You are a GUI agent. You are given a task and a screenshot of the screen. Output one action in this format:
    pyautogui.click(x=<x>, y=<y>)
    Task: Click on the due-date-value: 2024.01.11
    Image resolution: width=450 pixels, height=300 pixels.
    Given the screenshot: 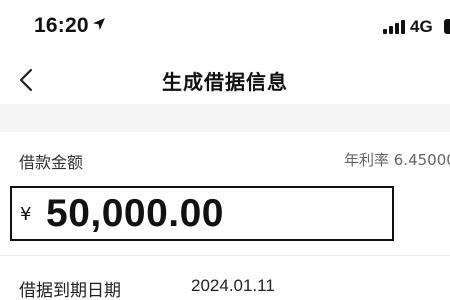 What is the action you would take?
    pyautogui.click(x=233, y=285)
    